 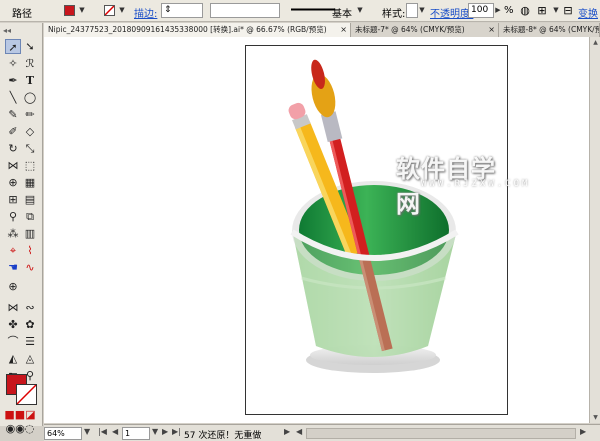 What do you see at coordinates (165, 431) in the screenshot?
I see `next-artboard-icon: ▶` at bounding box center [165, 431].